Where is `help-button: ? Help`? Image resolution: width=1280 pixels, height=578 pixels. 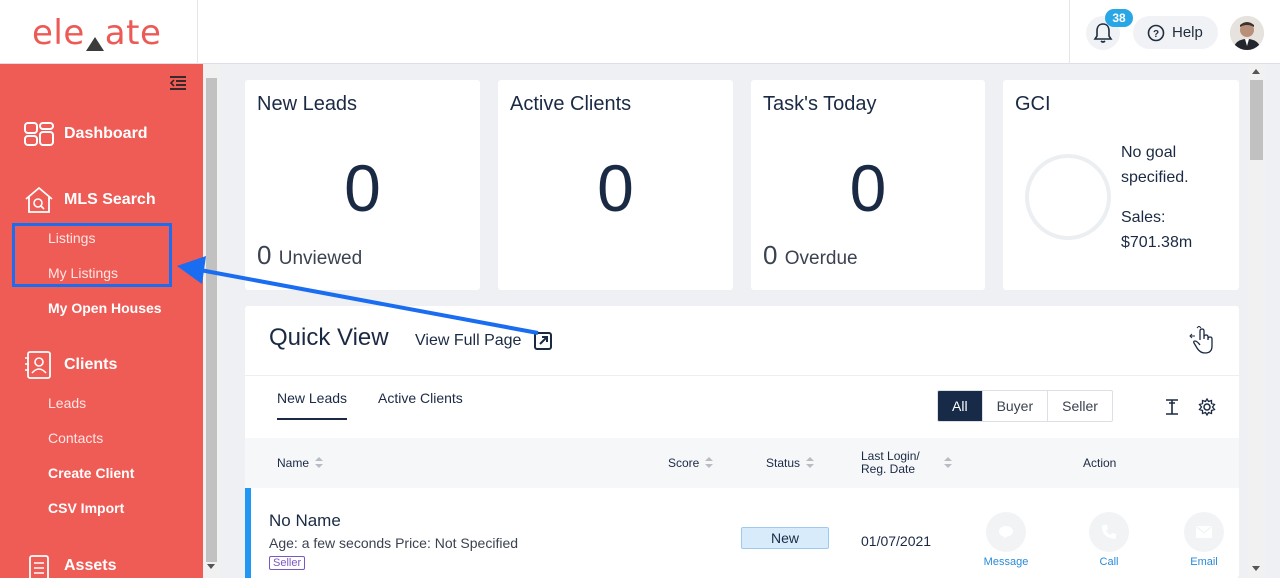
help-button: ? Help is located at coordinates (1175, 32).